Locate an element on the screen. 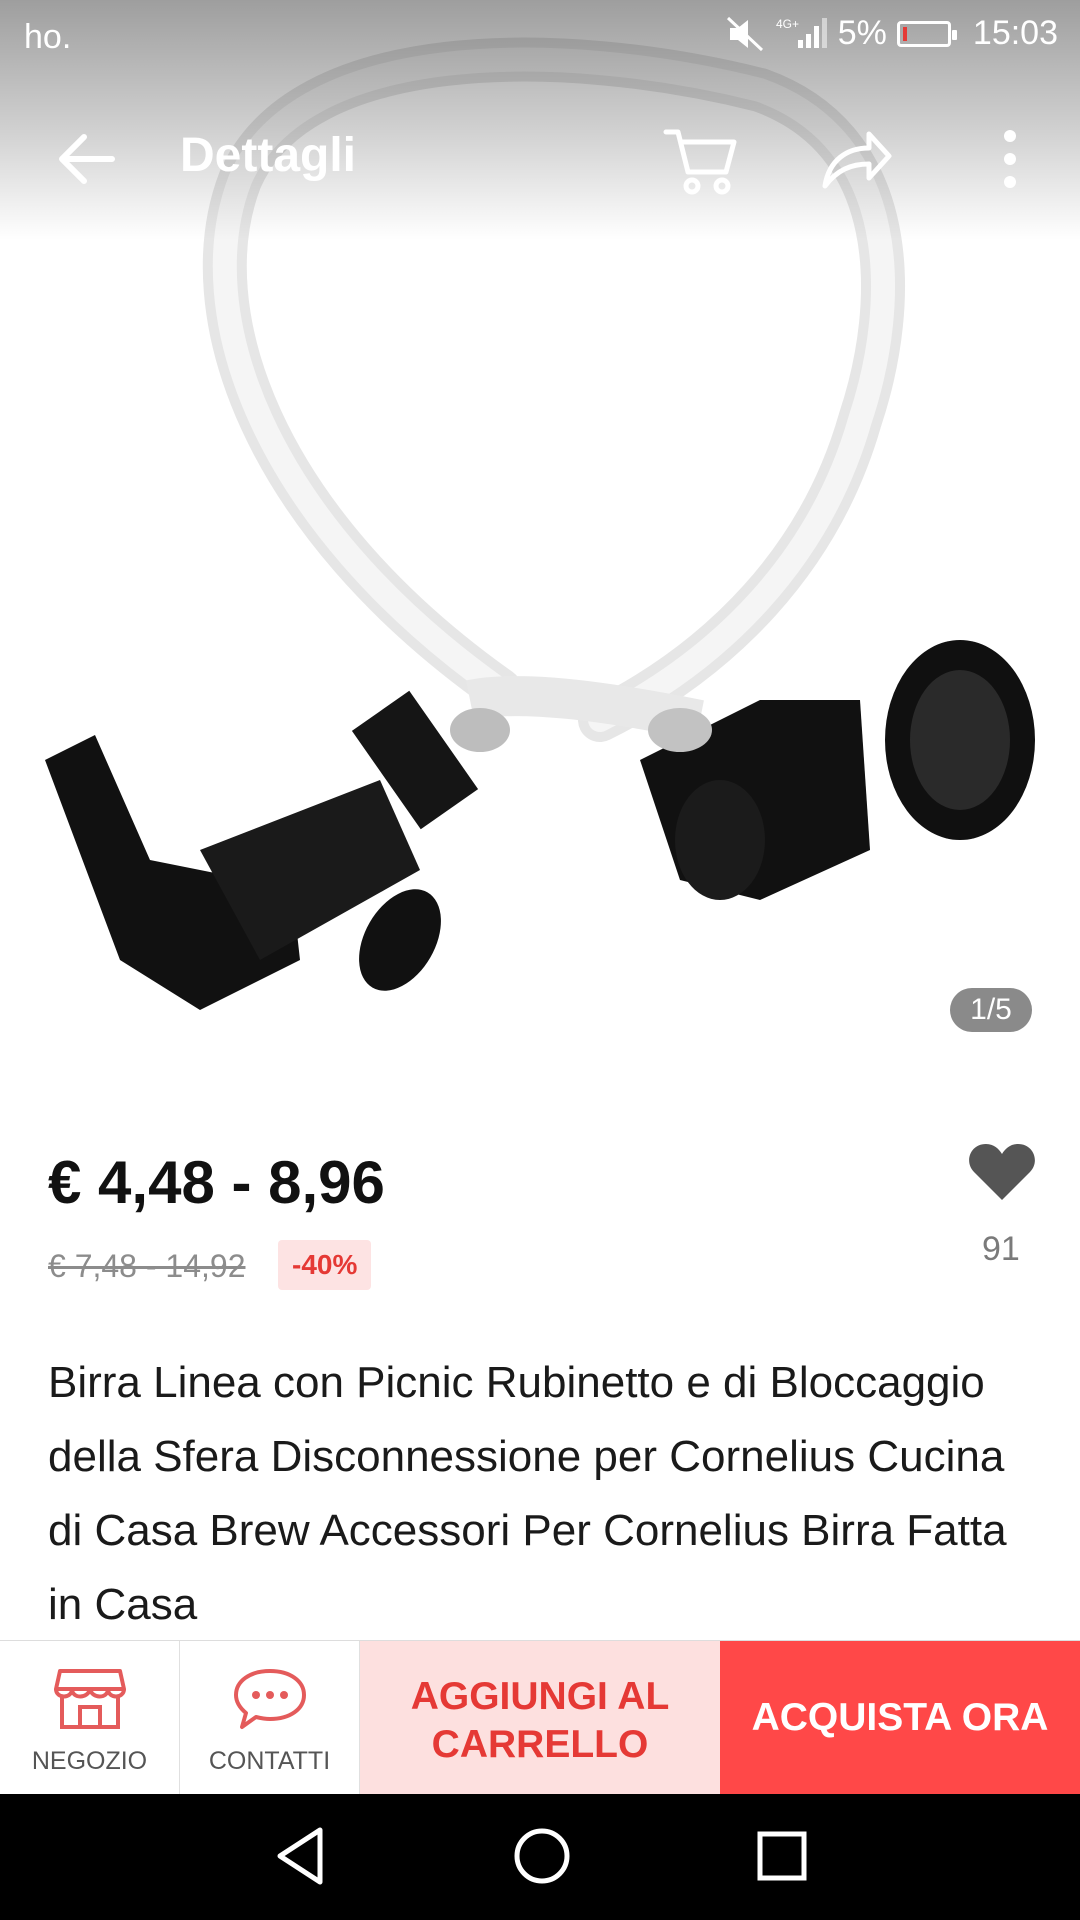  store-button: NEGOZIO is located at coordinates (90, 1718).